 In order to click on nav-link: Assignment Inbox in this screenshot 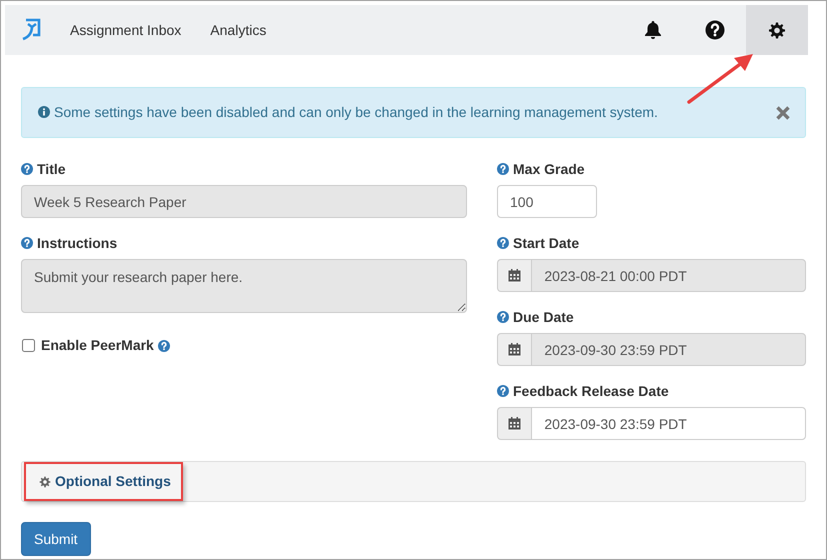, I will do `click(126, 30)`.